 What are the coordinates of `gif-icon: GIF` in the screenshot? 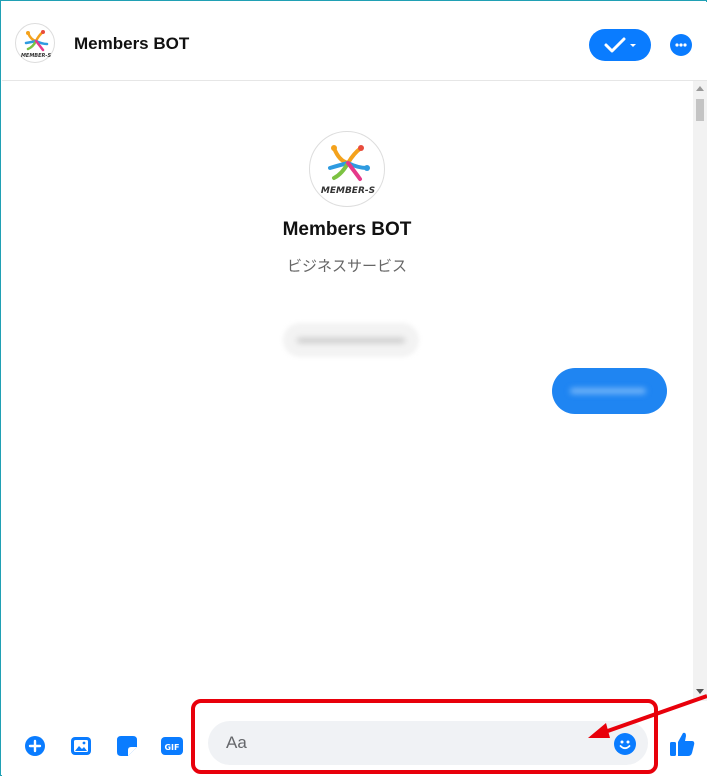 It's located at (172, 746).